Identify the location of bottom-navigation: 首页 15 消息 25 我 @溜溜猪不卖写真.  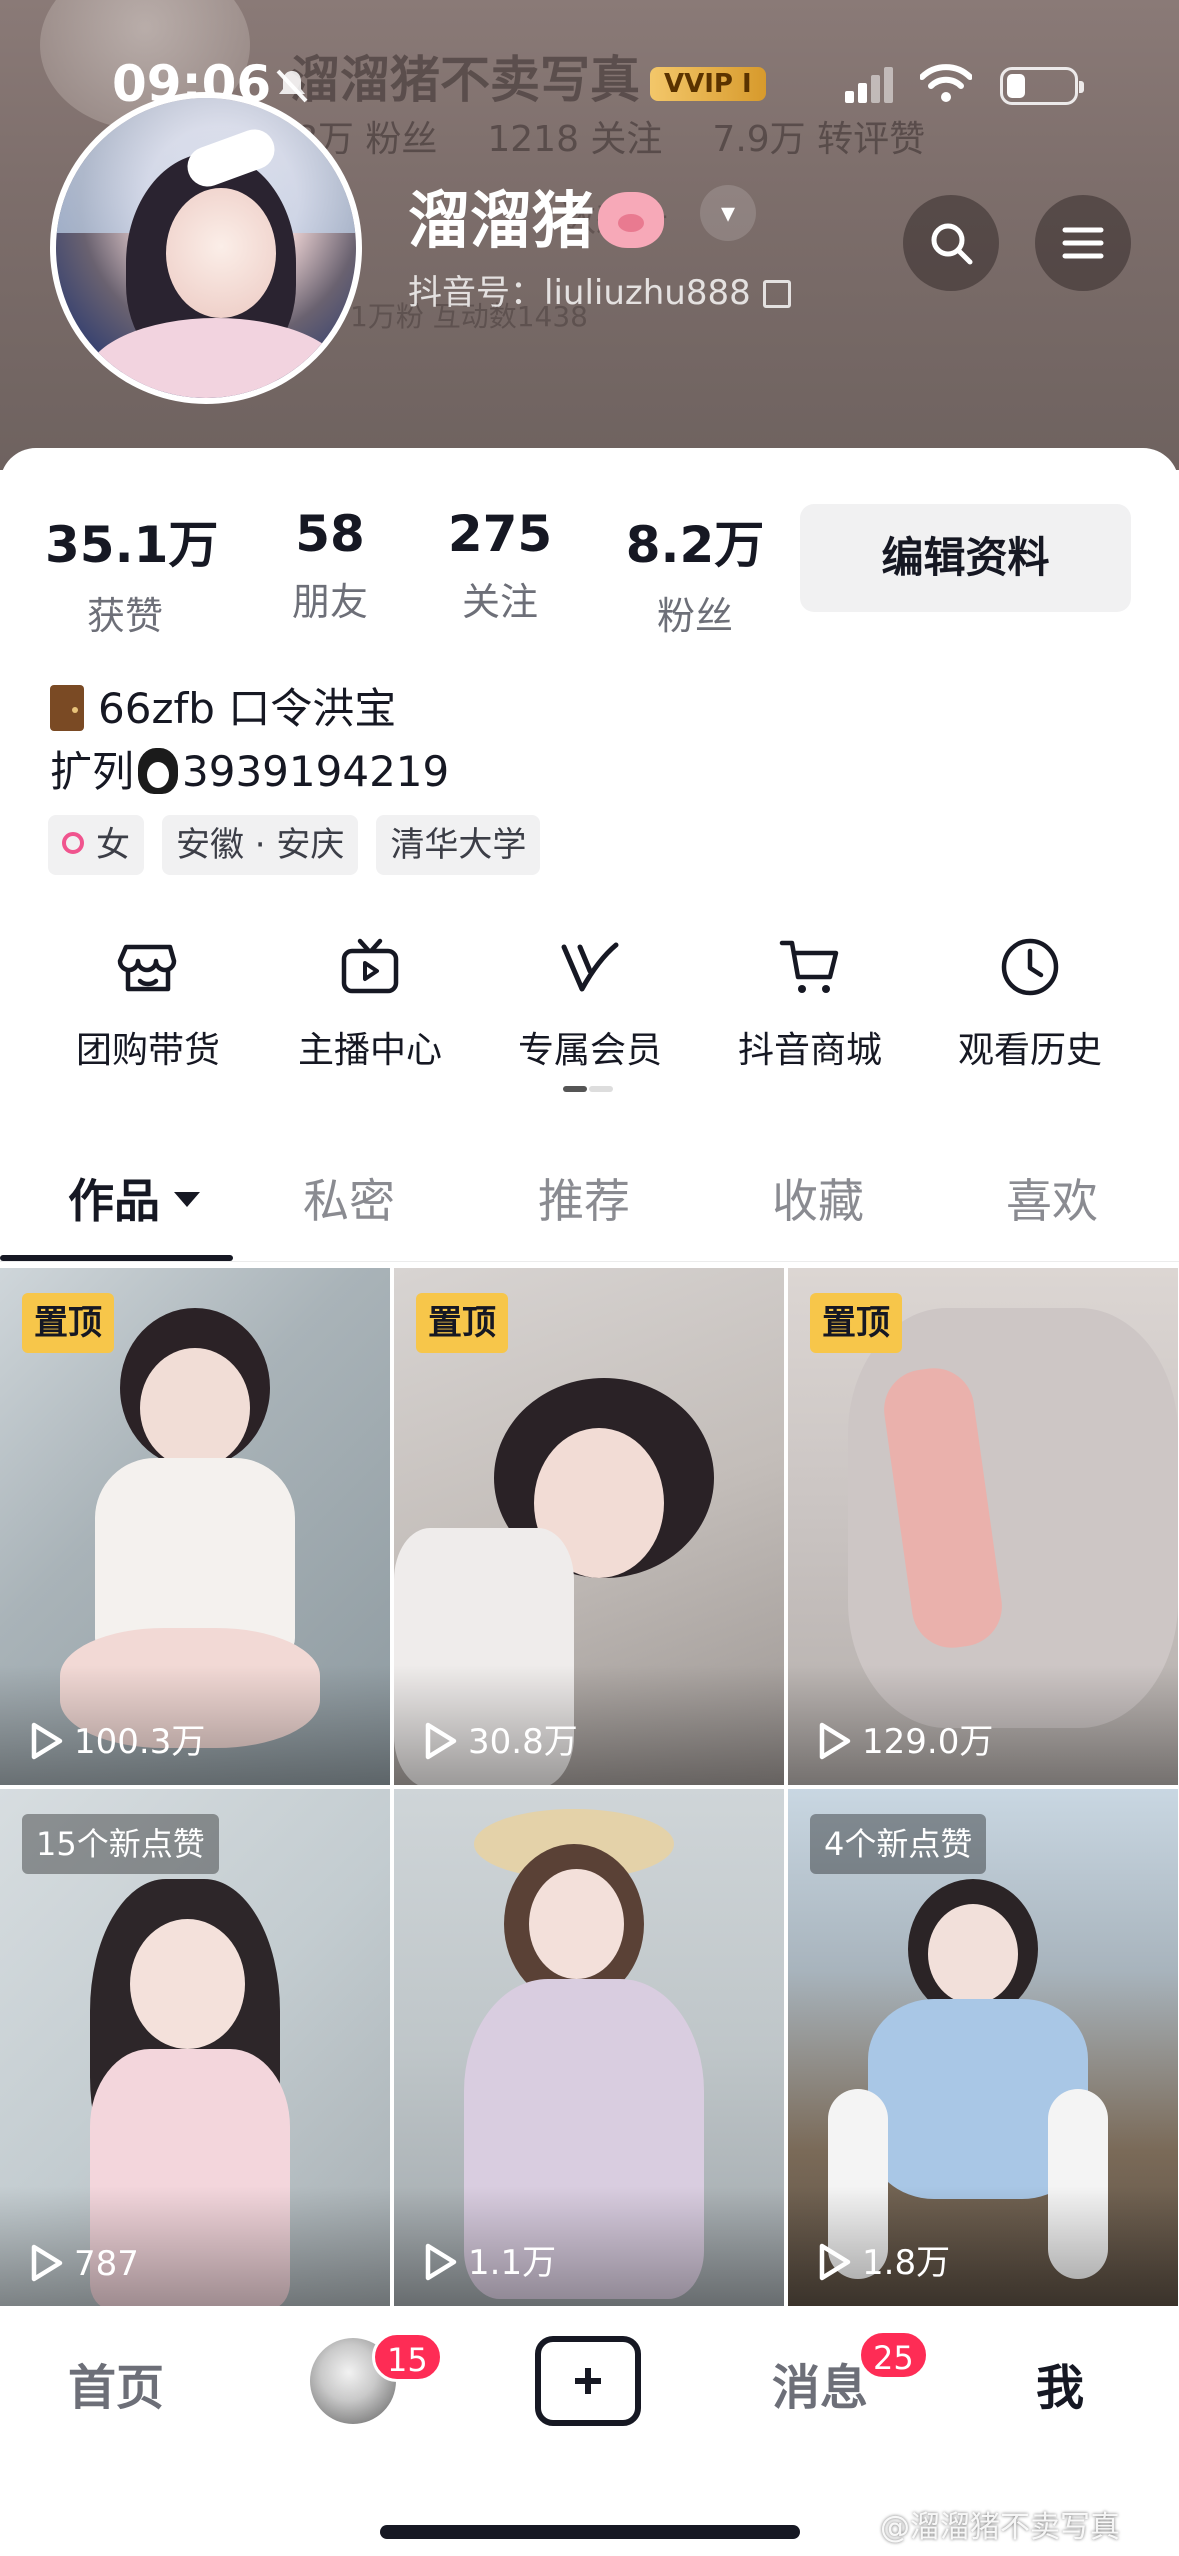
(589, 2433).